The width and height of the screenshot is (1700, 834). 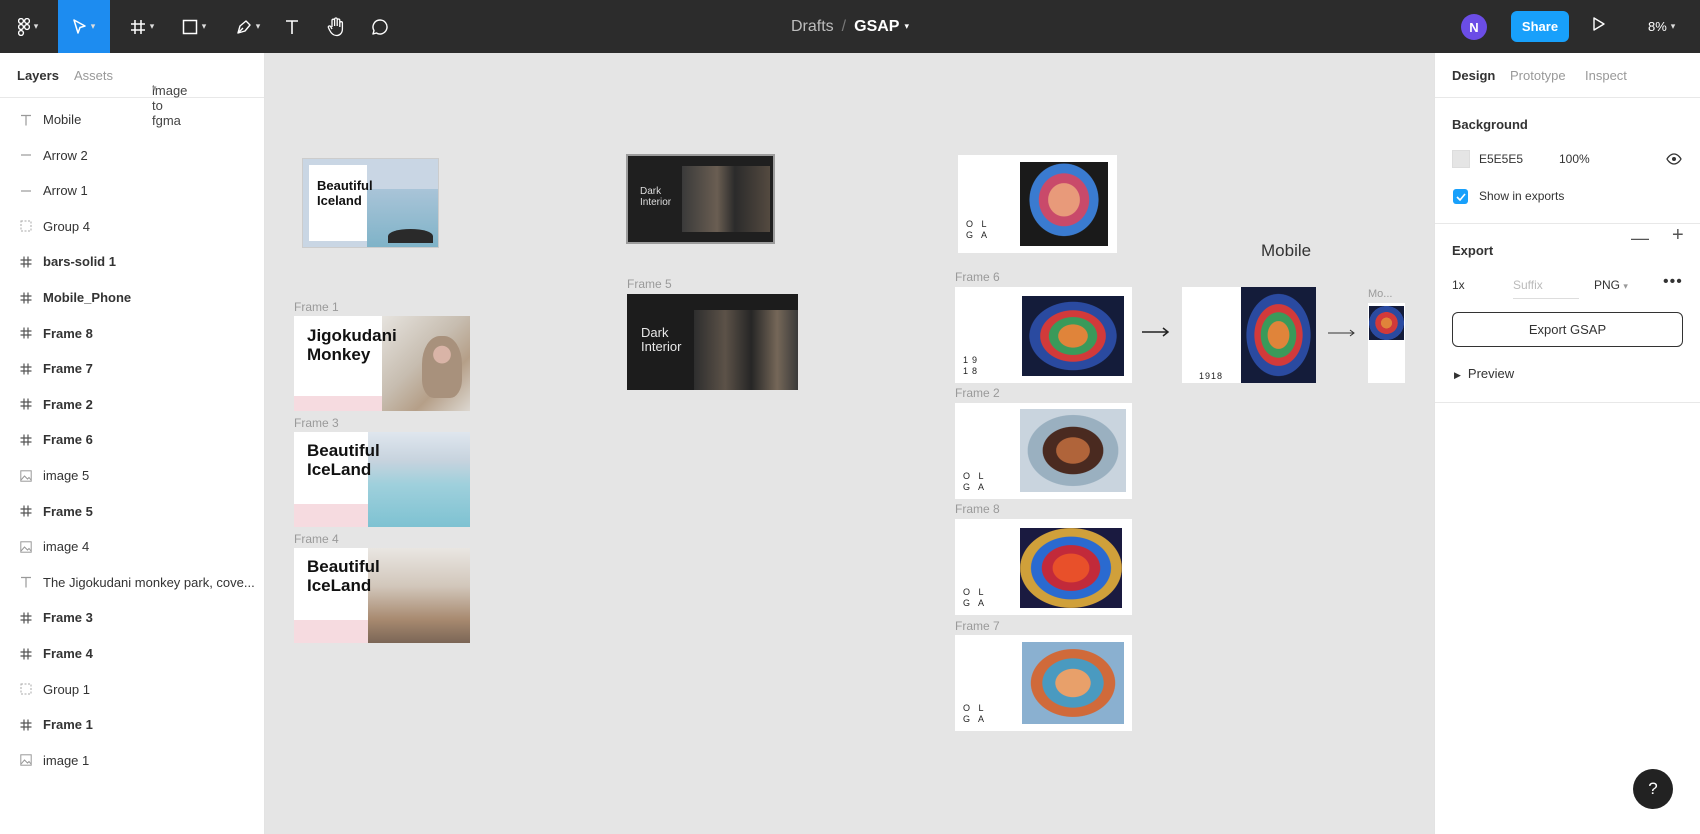 I want to click on layer-row: Arrow 2, so click(x=132, y=155).